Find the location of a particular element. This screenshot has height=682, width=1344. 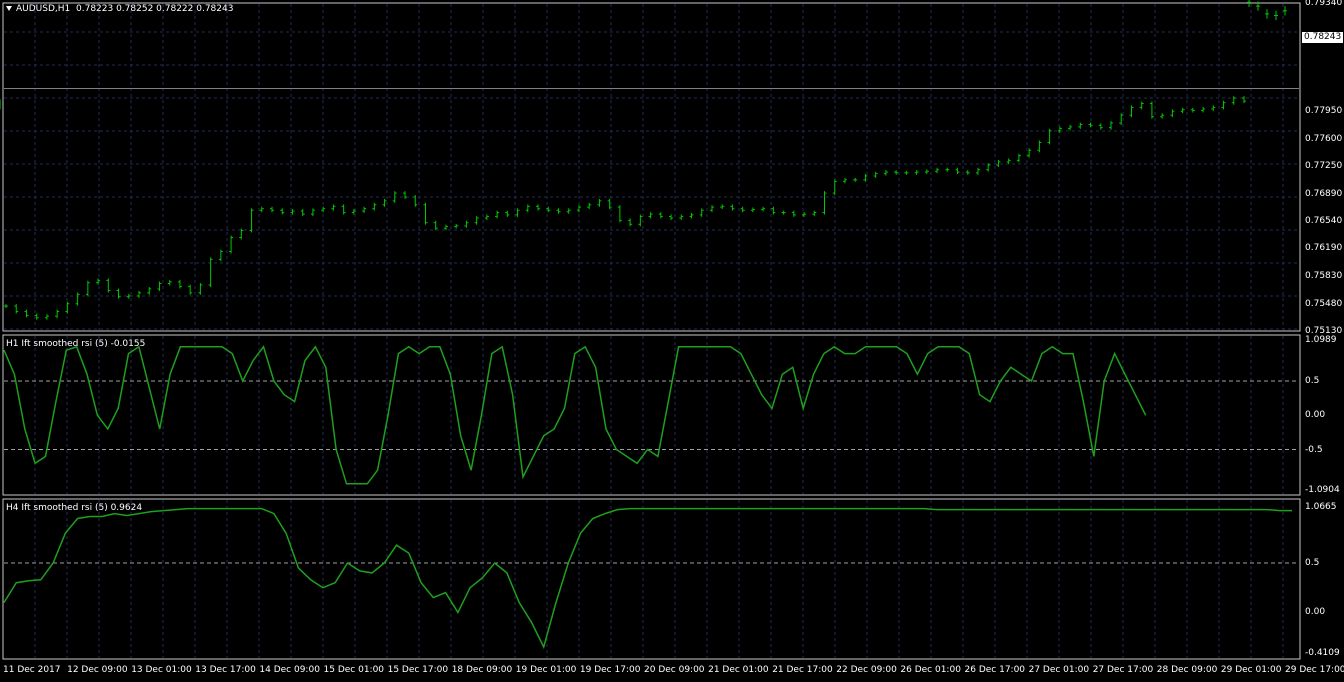

symbol-label: AUDUSD,H1 is located at coordinates (43, 9).